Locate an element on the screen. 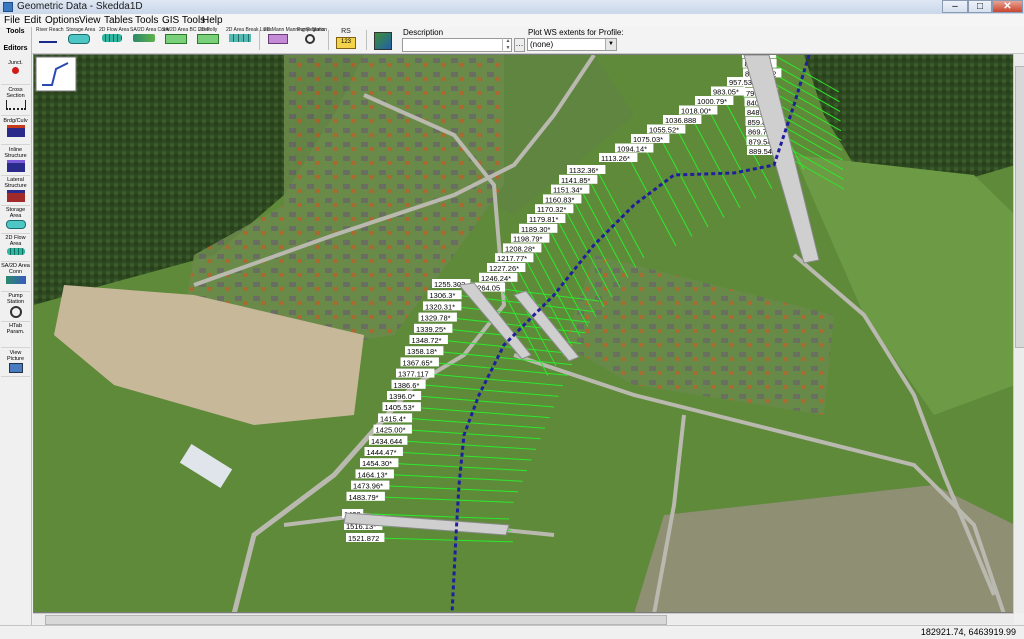 This screenshot has height=639, width=1024. plot-ws-select: (none) ▼ is located at coordinates (572, 44).